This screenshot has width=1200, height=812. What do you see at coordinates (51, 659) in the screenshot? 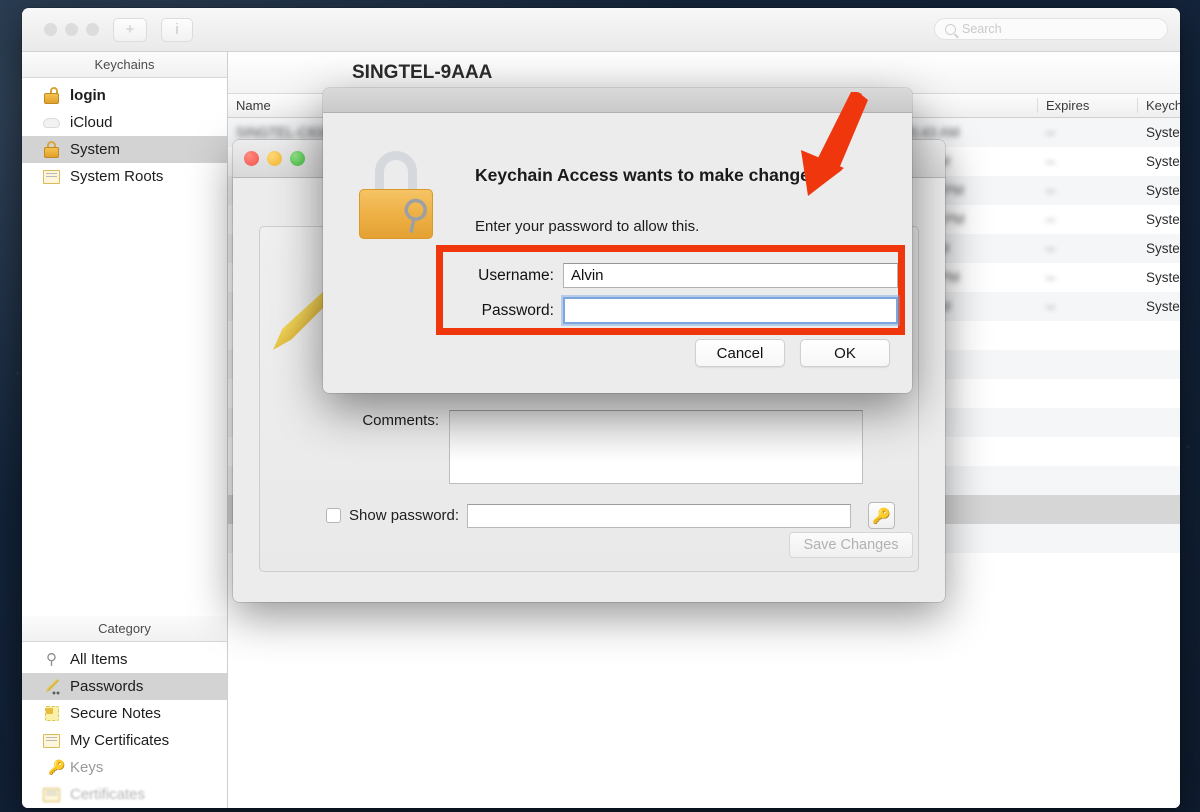
I see `keys-icon: ⚲` at bounding box center [51, 659].